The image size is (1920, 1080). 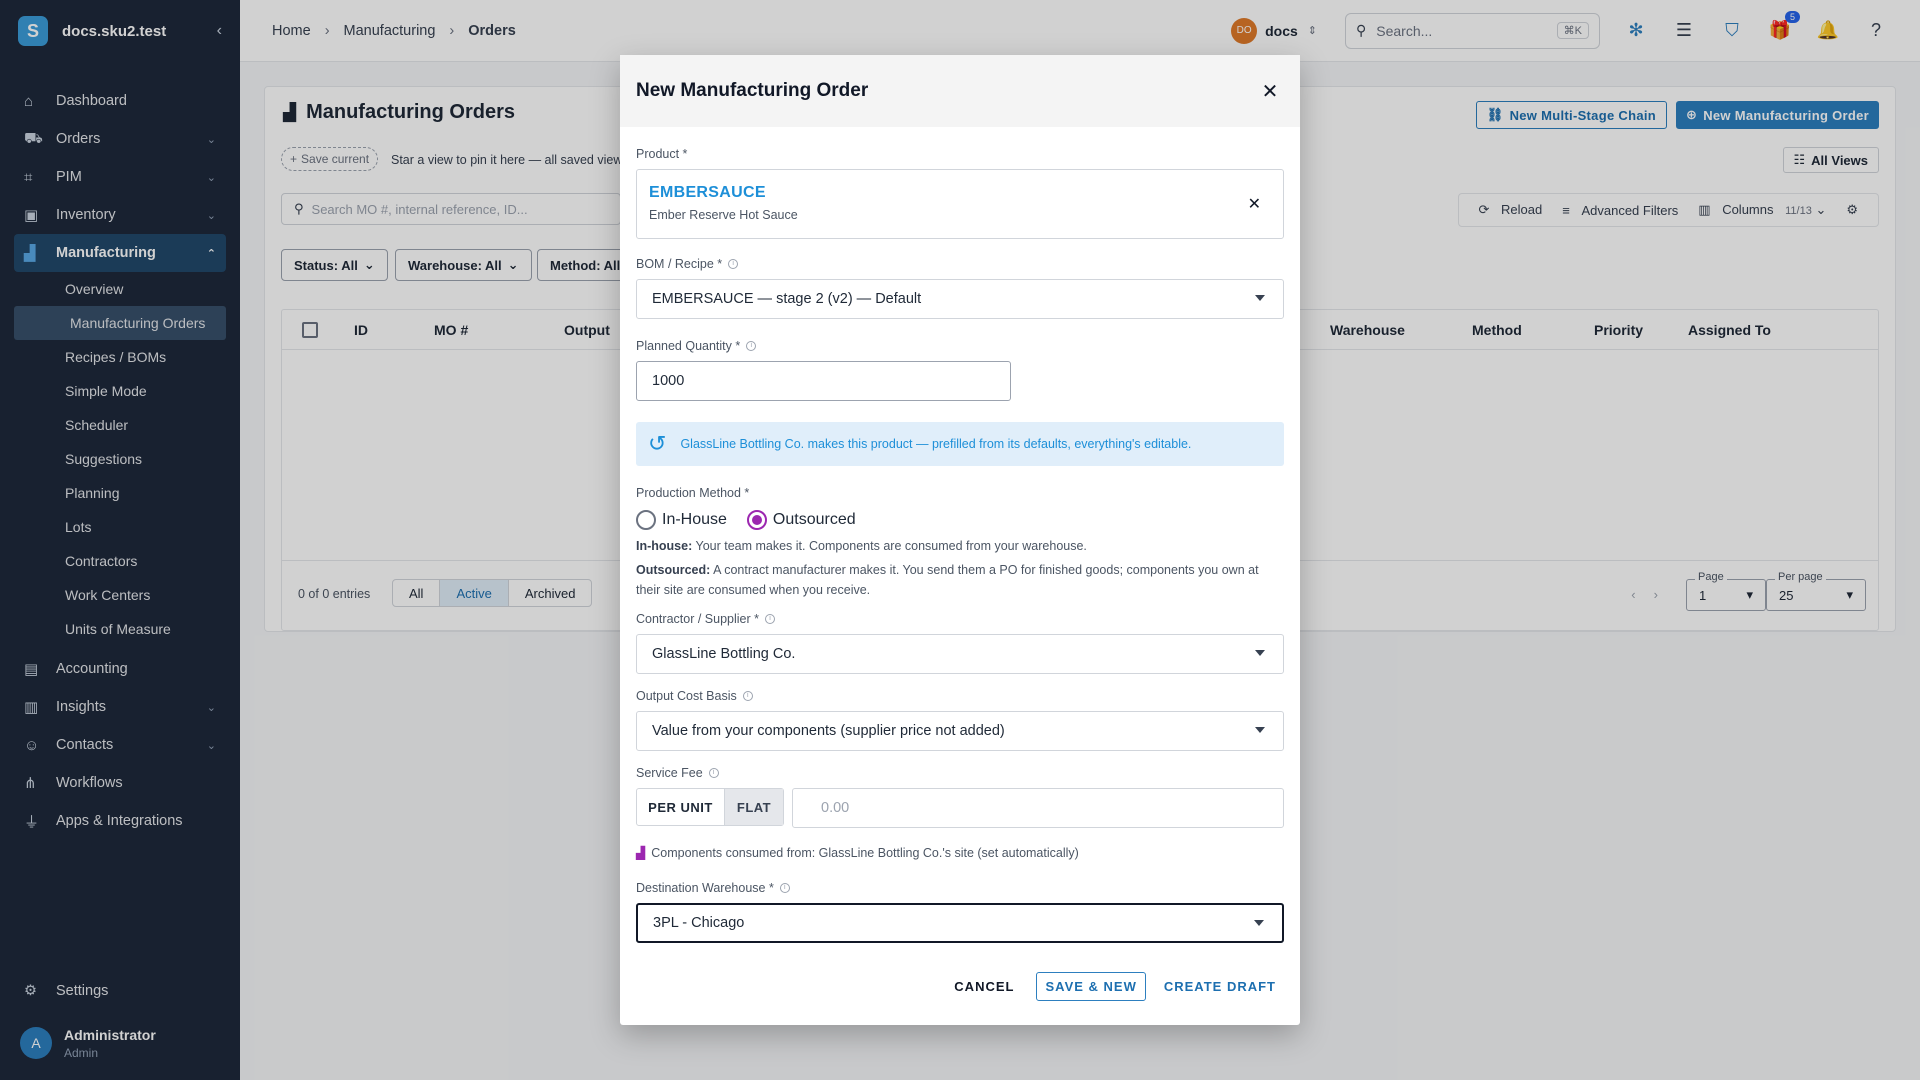 What do you see at coordinates (960, 619) in the screenshot?
I see `contractor-label: Contractor / Supplier * i` at bounding box center [960, 619].